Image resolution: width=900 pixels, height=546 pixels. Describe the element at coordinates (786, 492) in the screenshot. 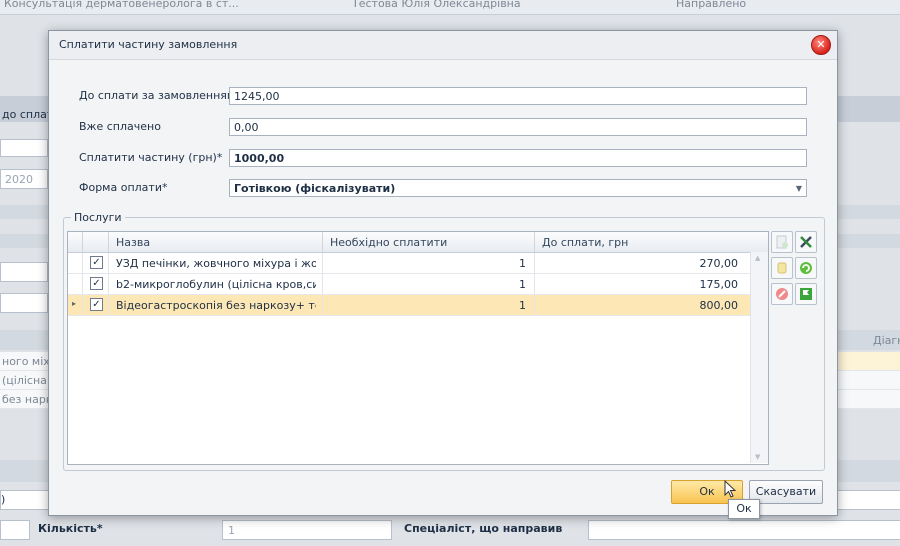

I see `cancel-button: Скасувати` at that location.